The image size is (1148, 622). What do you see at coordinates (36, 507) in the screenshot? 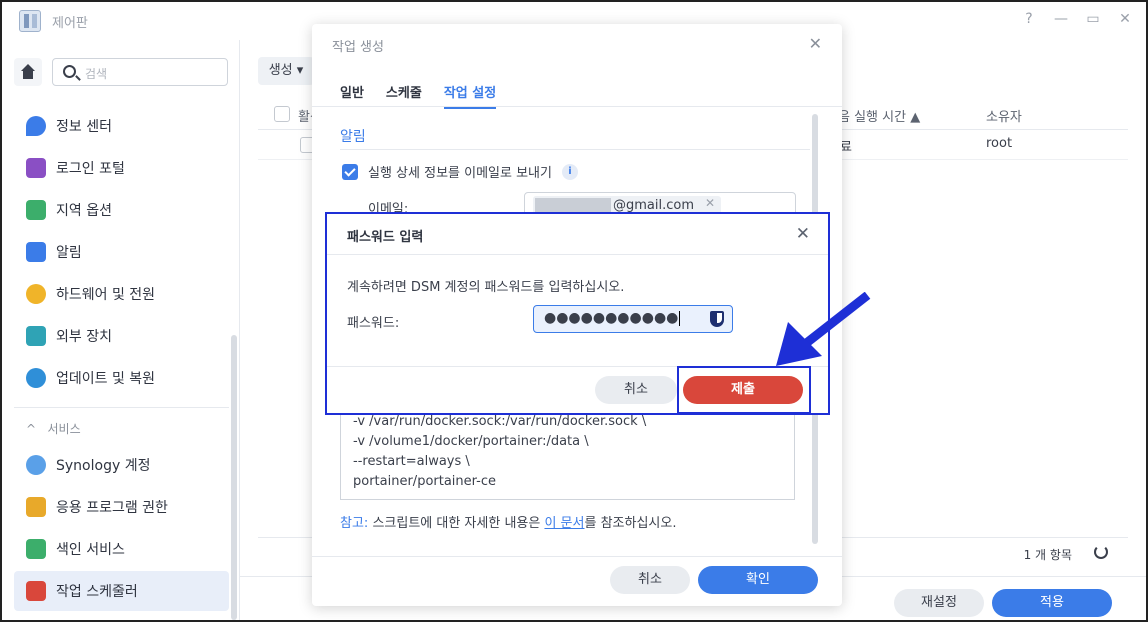
I see `lock-icon` at bounding box center [36, 507].